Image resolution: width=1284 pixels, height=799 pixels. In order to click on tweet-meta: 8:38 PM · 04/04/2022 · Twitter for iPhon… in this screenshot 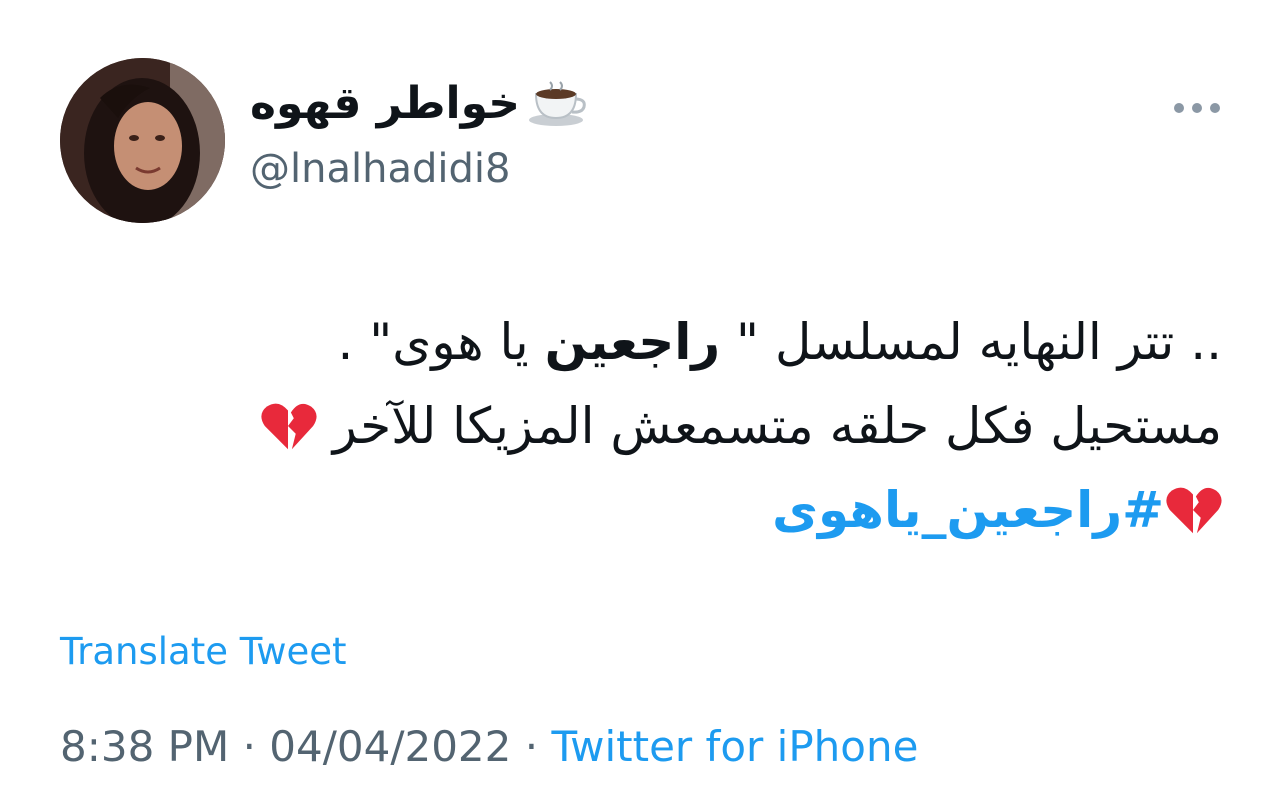, I will do `click(489, 746)`.